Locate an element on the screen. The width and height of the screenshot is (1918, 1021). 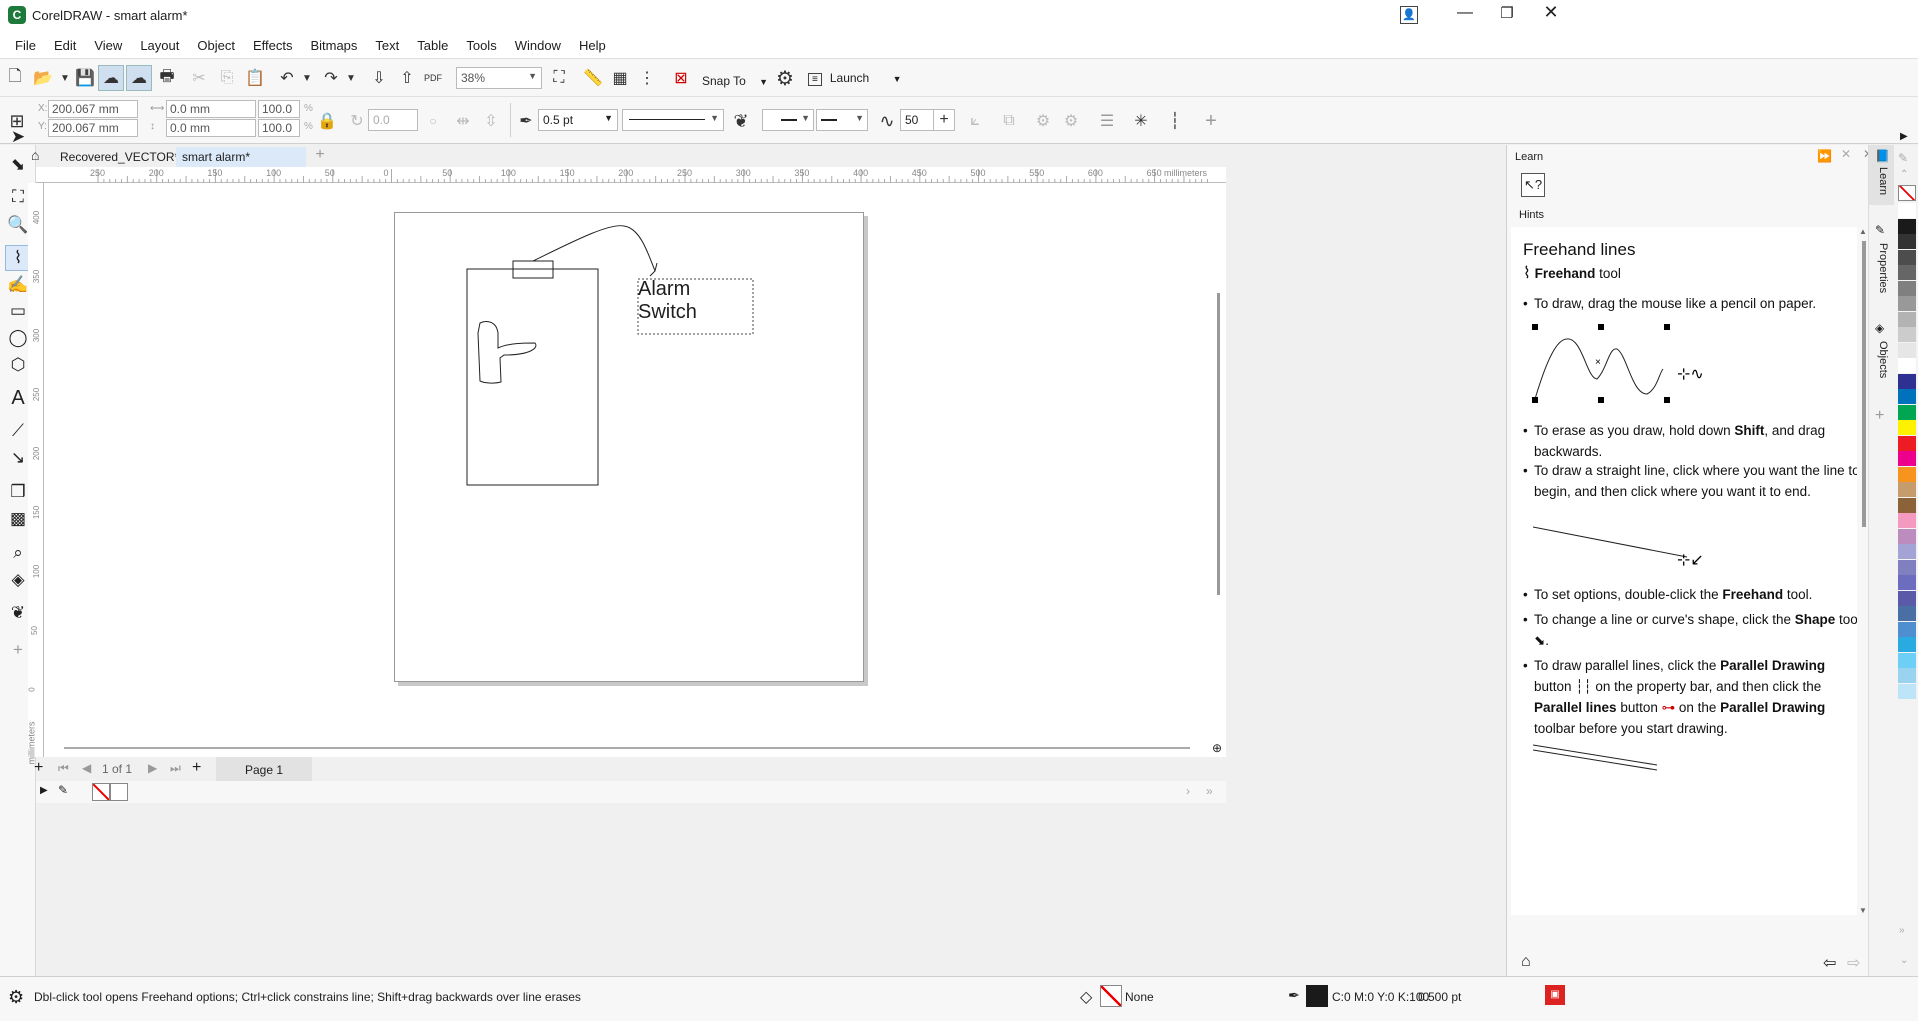
mirror-horizontal-icon: ⇹ is located at coordinates (463, 121).